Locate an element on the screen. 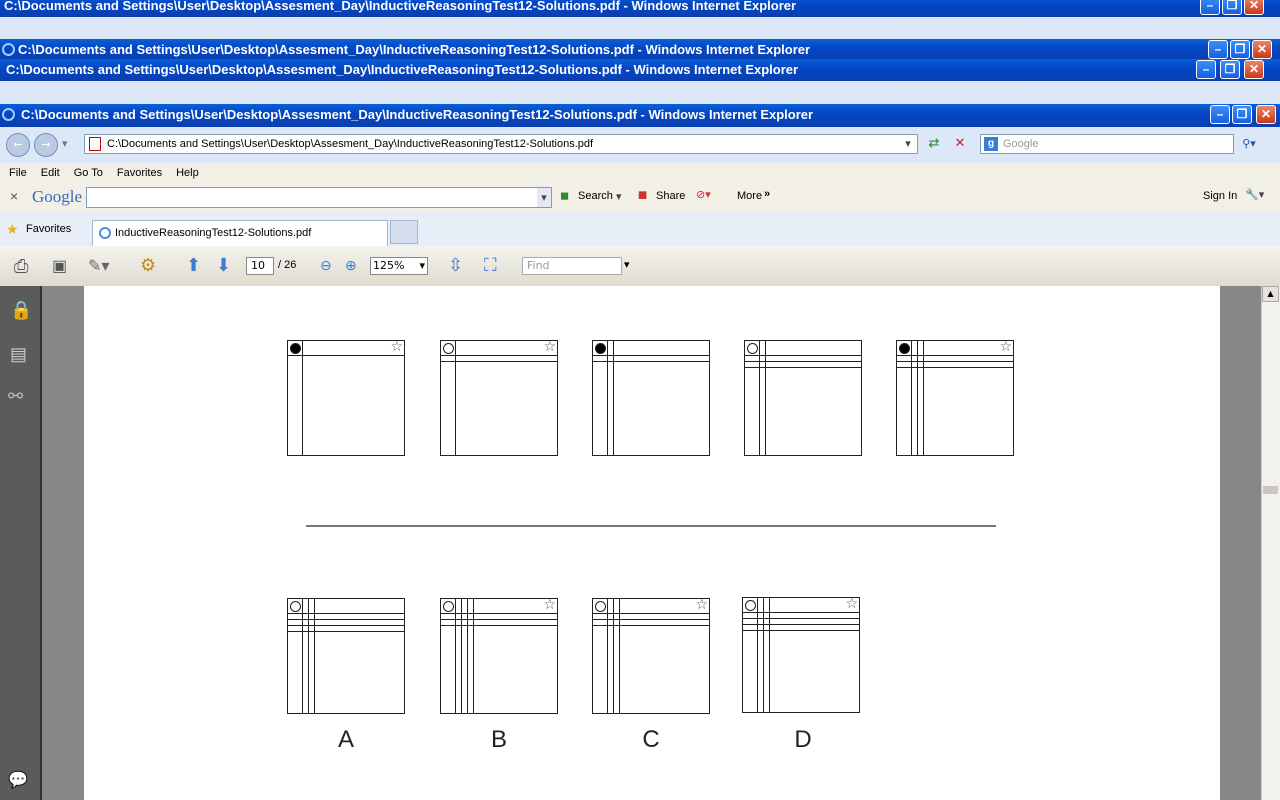 The image size is (1280, 800). binoculars-icon: ⚯ is located at coordinates (15, 396).